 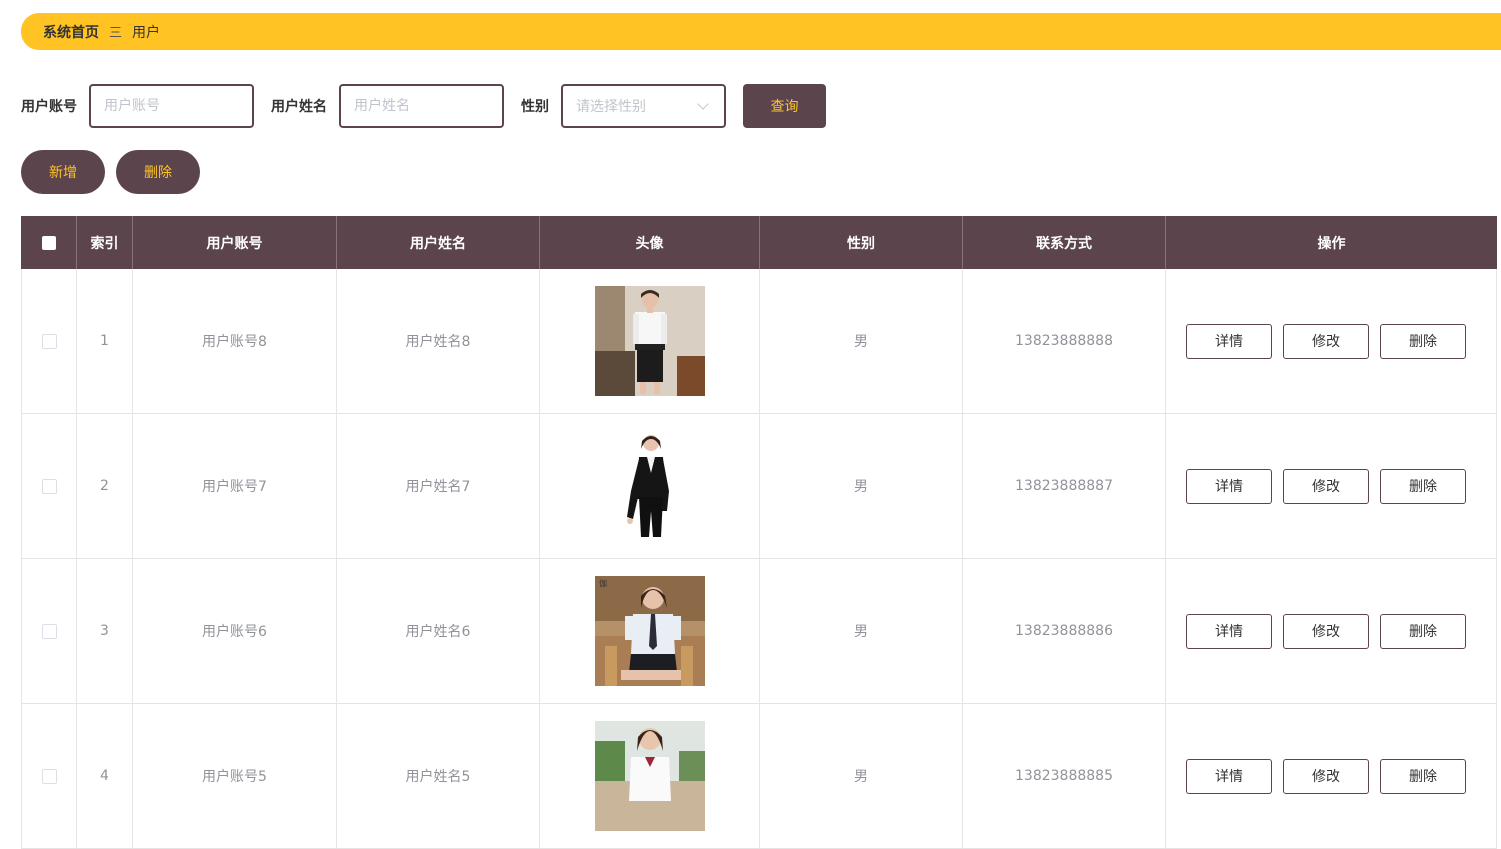 What do you see at coordinates (235, 486) in the screenshot?
I see `row-account: 用户账号7` at bounding box center [235, 486].